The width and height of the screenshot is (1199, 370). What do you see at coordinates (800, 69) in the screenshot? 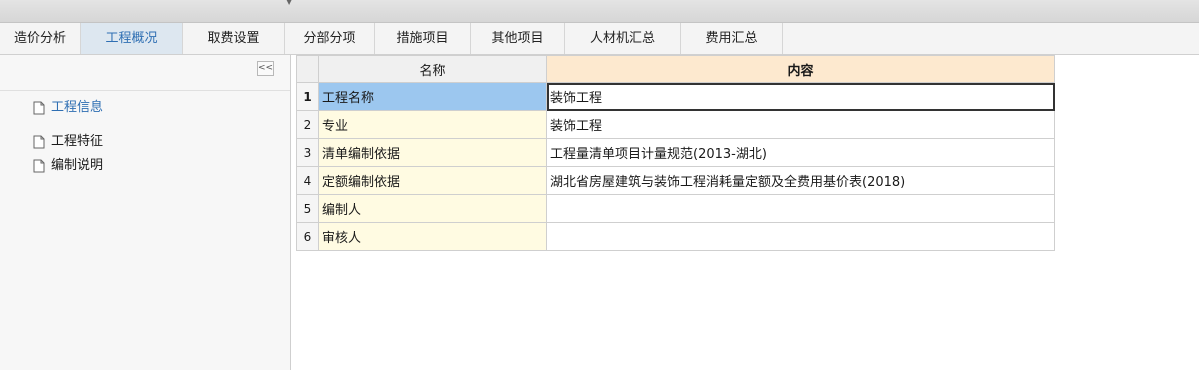
I see `content-column-header: 内容` at bounding box center [800, 69].